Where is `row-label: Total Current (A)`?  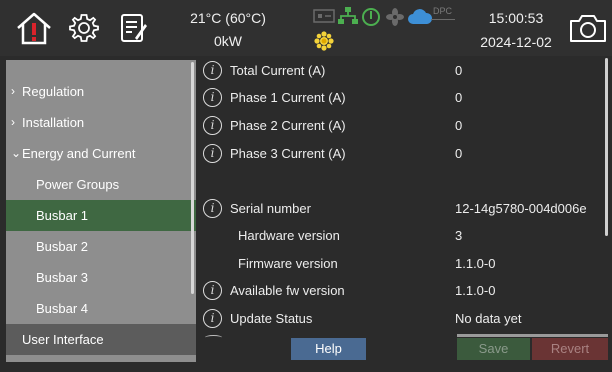
row-label: Total Current (A) is located at coordinates (278, 70).